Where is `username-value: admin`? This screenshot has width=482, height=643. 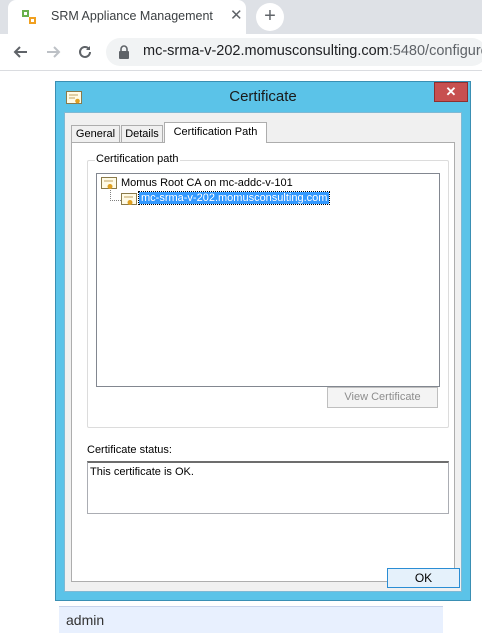
username-value: admin is located at coordinates (85, 620).